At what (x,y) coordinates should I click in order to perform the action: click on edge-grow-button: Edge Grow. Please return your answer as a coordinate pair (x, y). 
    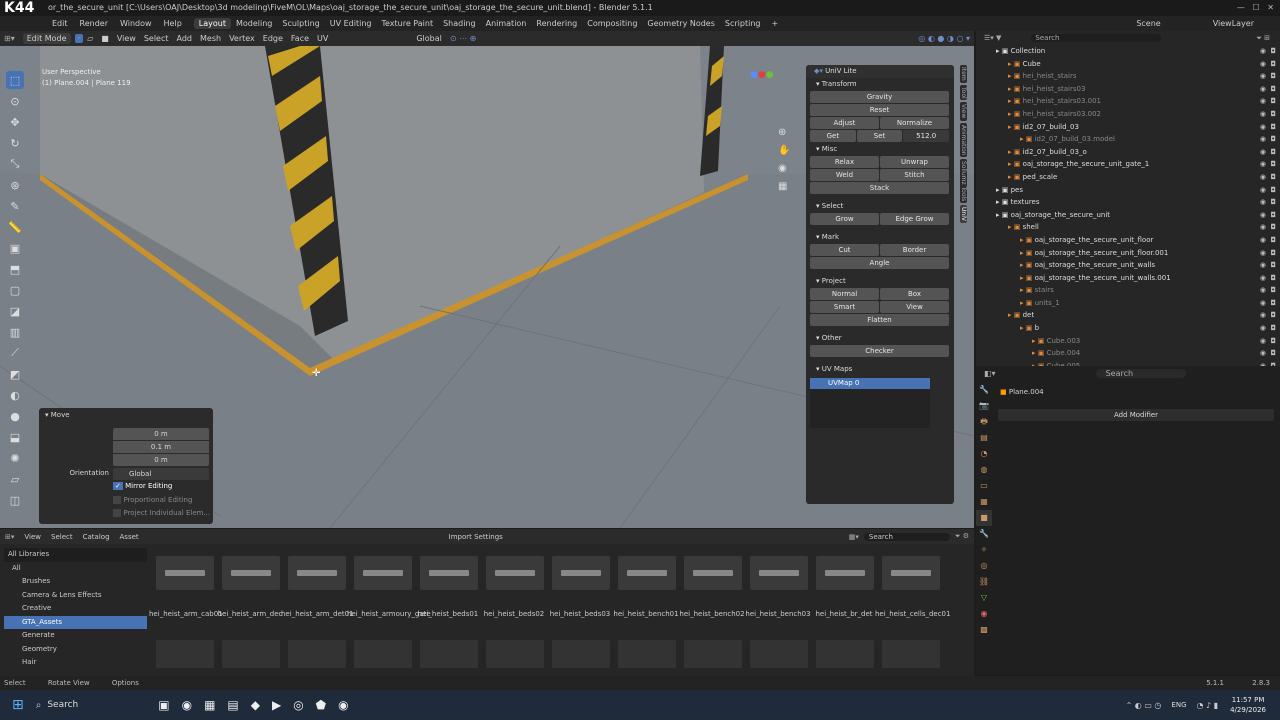
    Looking at the image, I should click on (914, 219).